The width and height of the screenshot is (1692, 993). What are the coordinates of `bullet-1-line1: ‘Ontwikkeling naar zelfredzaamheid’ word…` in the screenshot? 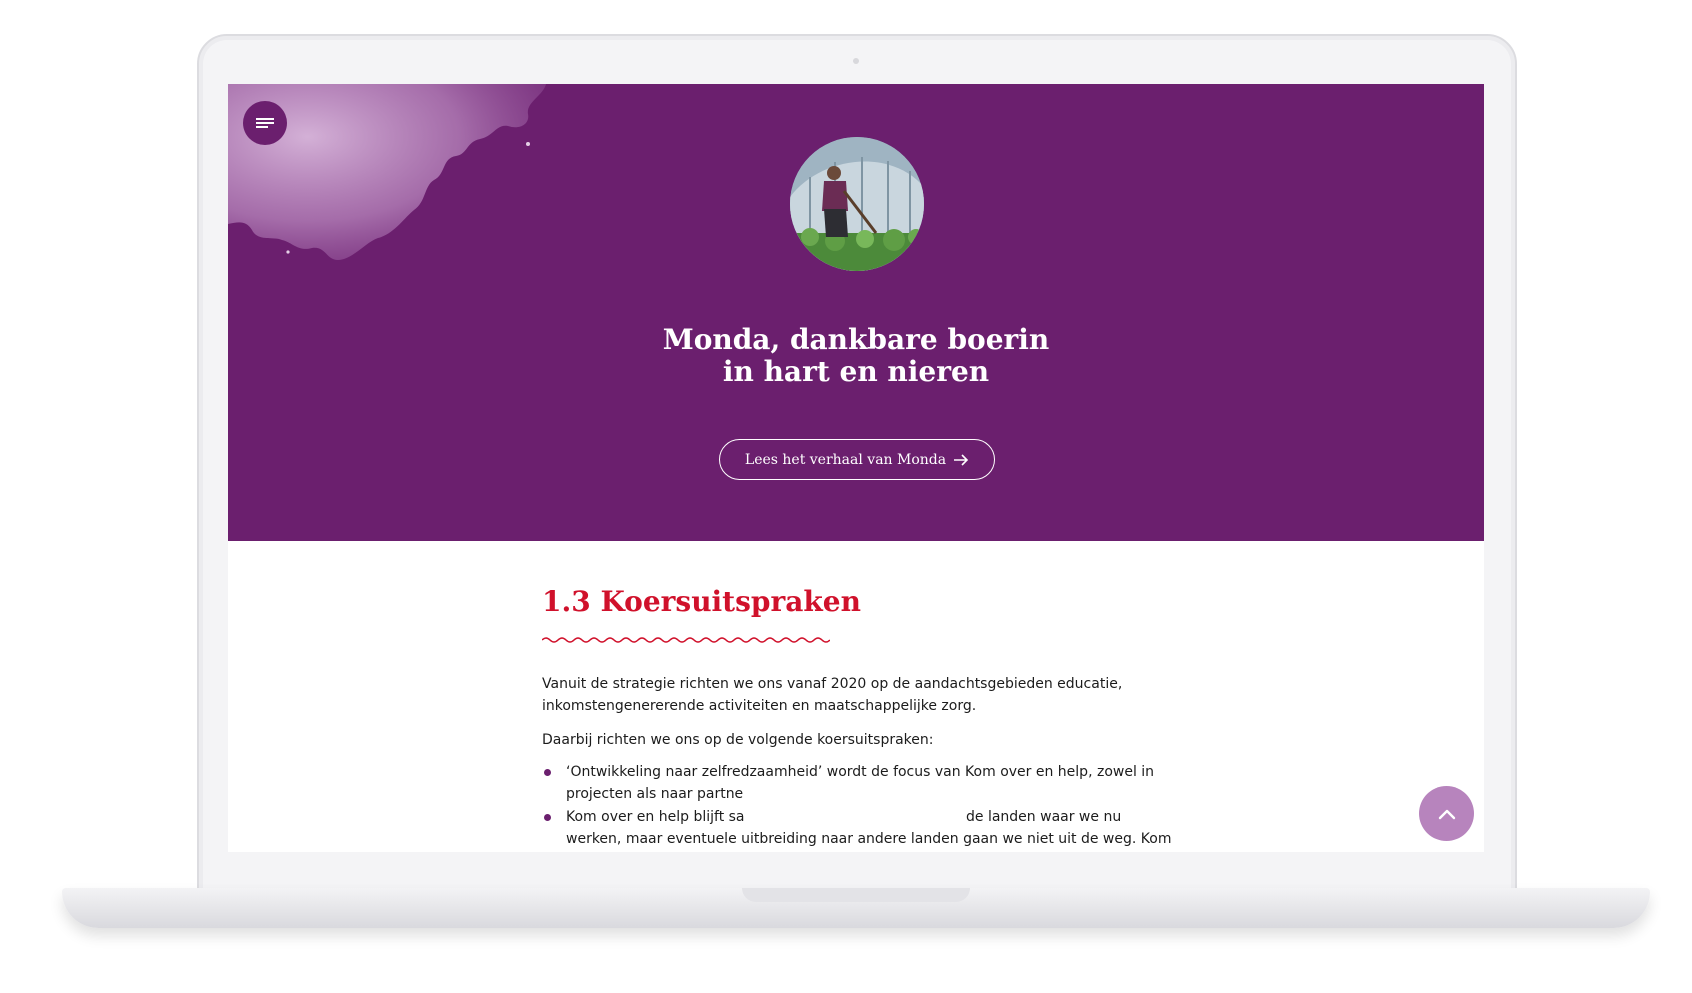 It's located at (860, 772).